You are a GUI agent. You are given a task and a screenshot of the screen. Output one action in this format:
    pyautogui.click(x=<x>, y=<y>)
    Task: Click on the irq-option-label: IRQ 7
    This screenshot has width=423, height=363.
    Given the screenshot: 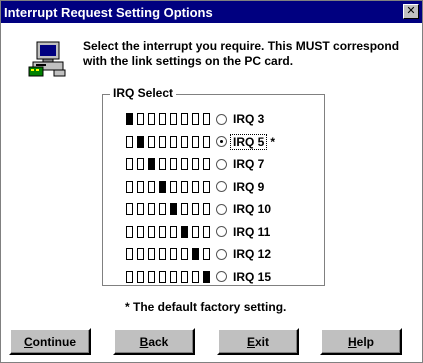 What is the action you would take?
    pyautogui.click(x=248, y=164)
    